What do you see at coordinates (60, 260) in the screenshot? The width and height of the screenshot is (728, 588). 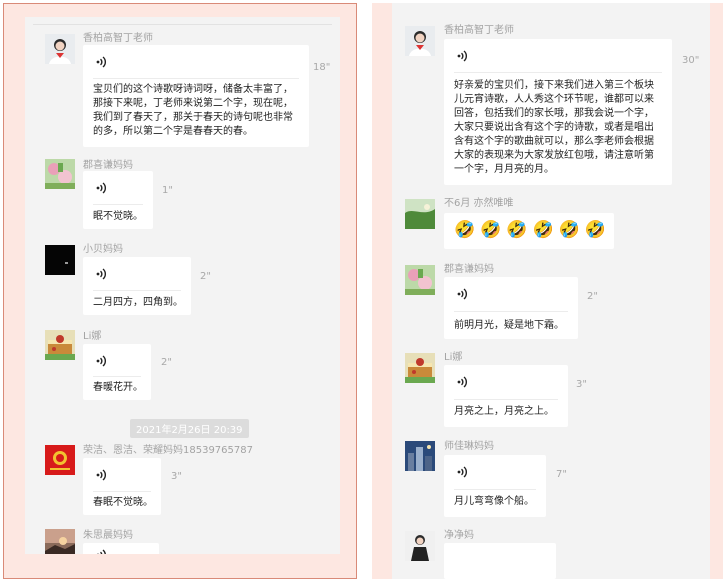 I see `avatar-dark` at bounding box center [60, 260].